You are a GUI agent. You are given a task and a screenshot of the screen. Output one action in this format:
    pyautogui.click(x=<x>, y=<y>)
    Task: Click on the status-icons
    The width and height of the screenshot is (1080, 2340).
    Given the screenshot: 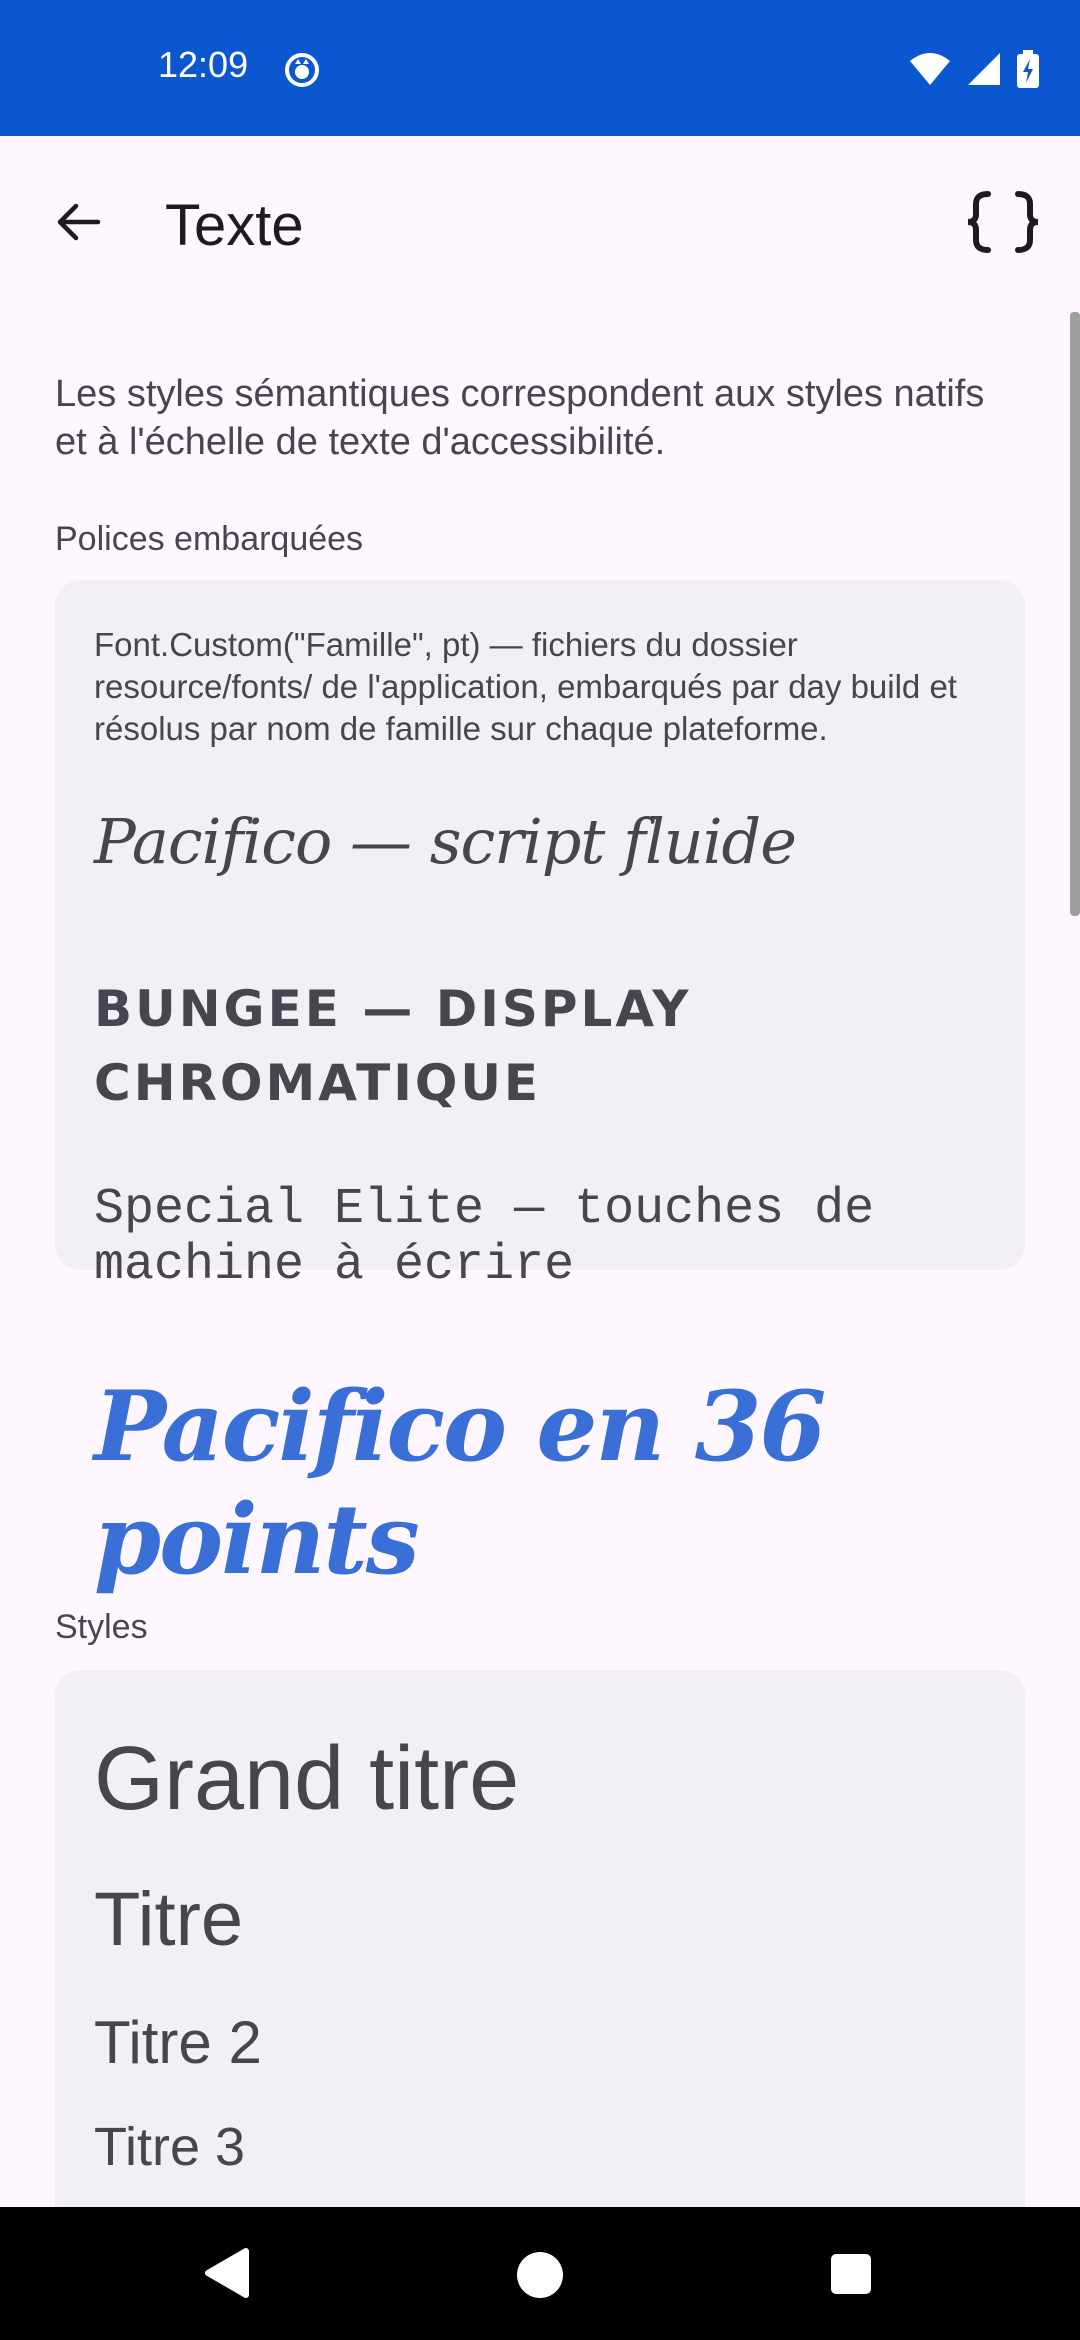 What is the action you would take?
    pyautogui.click(x=974, y=69)
    